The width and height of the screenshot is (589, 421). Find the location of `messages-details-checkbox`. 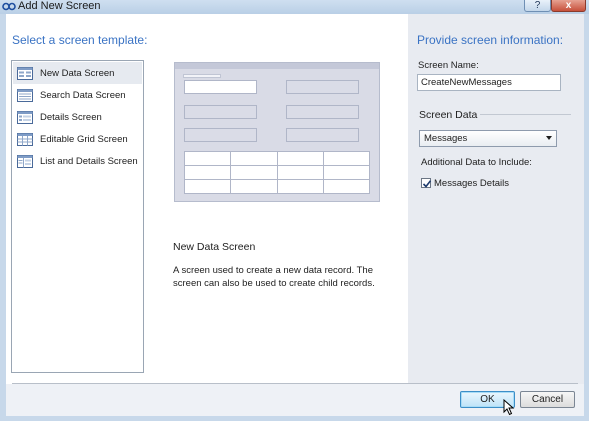

messages-details-checkbox is located at coordinates (426, 183).